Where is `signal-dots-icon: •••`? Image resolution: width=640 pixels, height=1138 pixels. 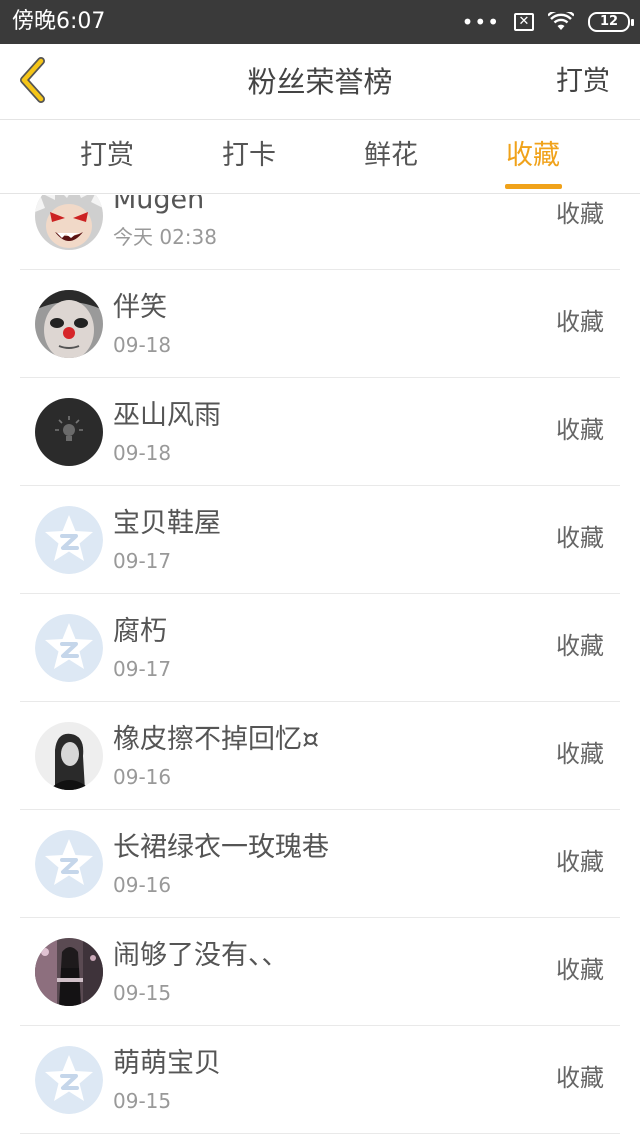 signal-dots-icon: ••• is located at coordinates (480, 22).